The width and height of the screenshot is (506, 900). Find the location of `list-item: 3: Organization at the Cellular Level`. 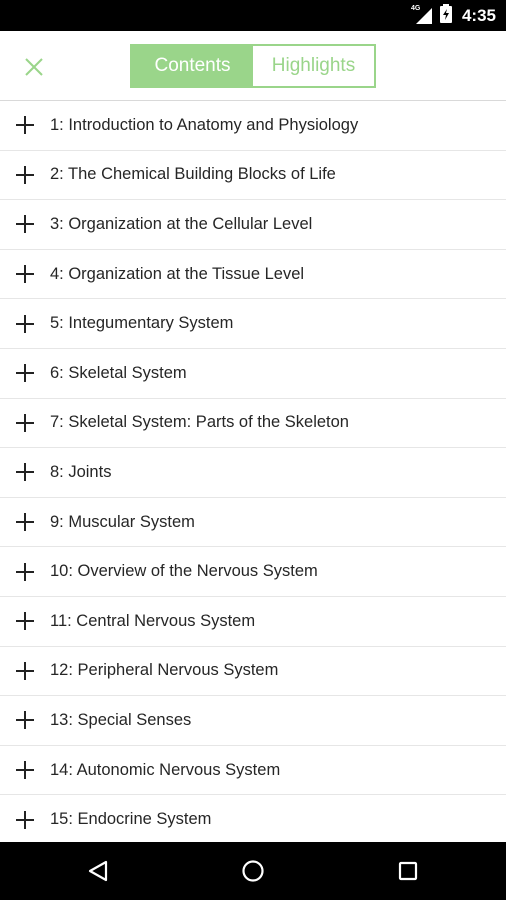

list-item: 3: Organization at the Cellular Level is located at coordinates (253, 225).